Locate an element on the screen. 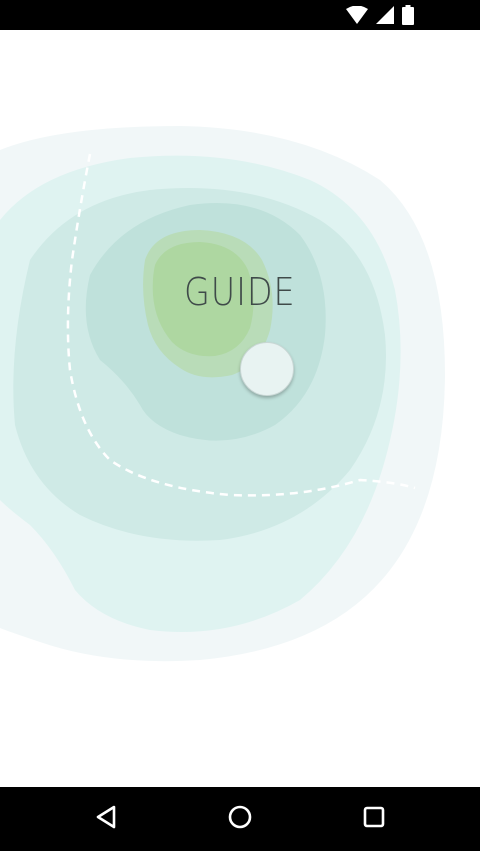 Image resolution: width=480 pixels, height=851 pixels. navigation-bar is located at coordinates (240, 819).